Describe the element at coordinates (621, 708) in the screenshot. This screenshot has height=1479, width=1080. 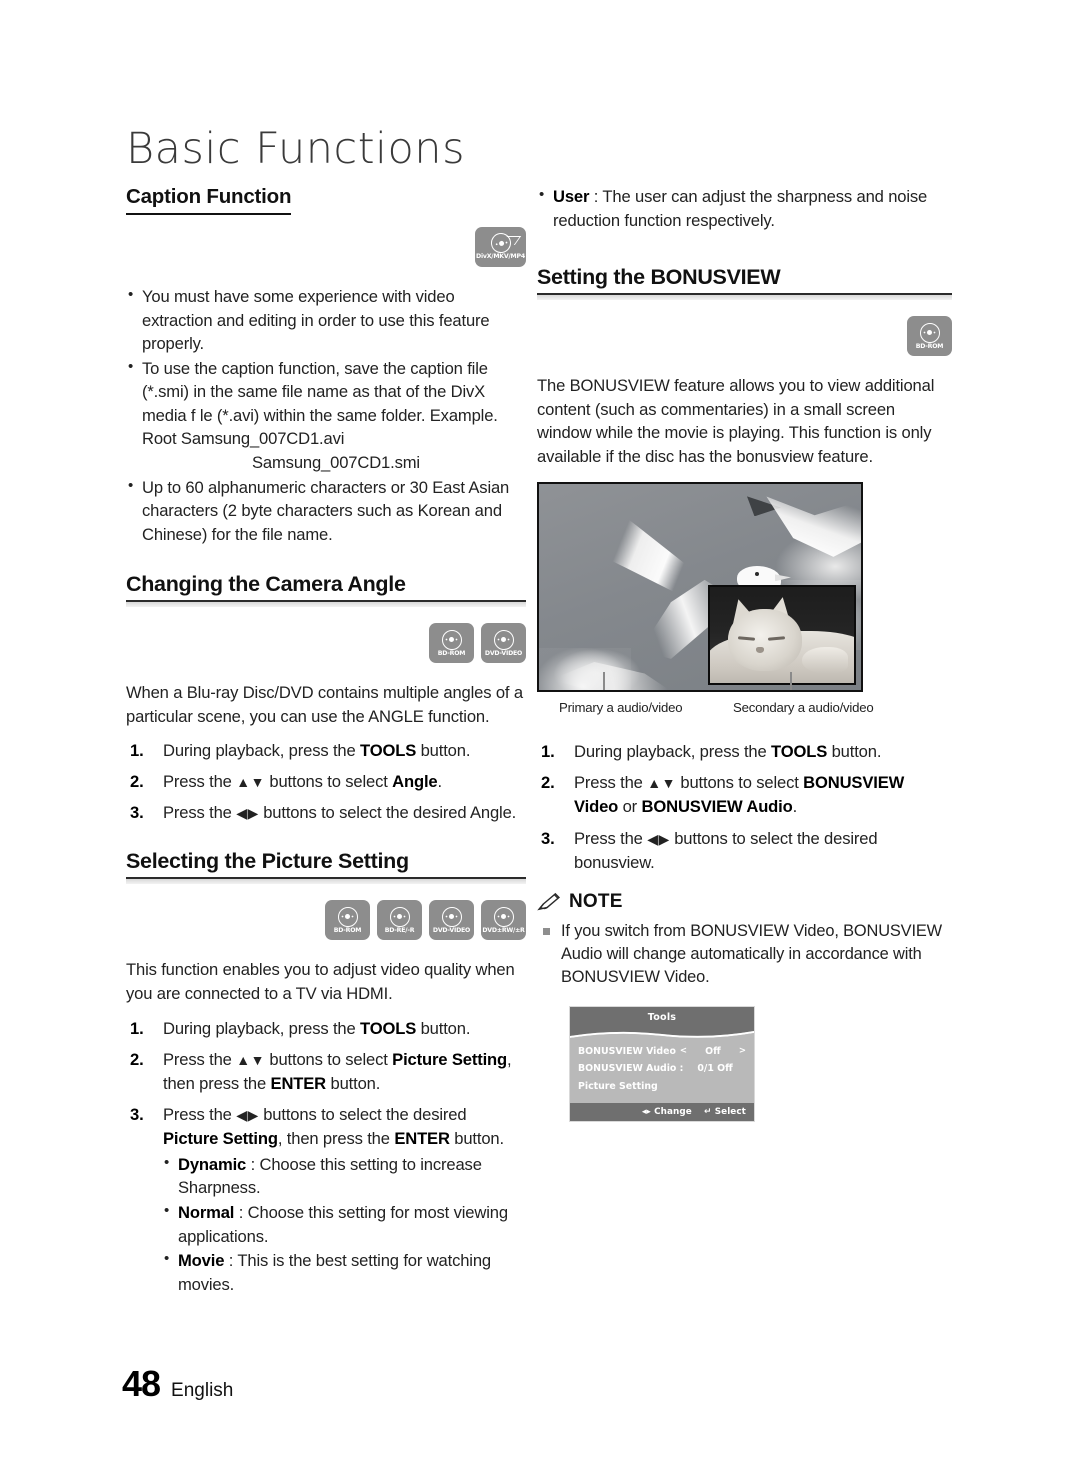
I see `caption-primary: Primary a audio/video` at that location.